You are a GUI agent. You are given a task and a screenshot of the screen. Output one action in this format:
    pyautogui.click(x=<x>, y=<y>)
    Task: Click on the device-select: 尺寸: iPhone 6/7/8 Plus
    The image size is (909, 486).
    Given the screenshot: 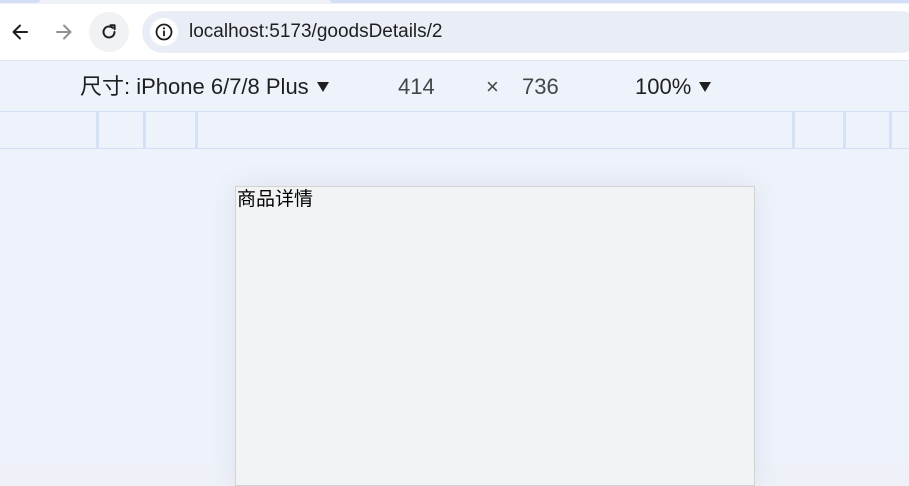 What is the action you would take?
    pyautogui.click(x=204, y=87)
    